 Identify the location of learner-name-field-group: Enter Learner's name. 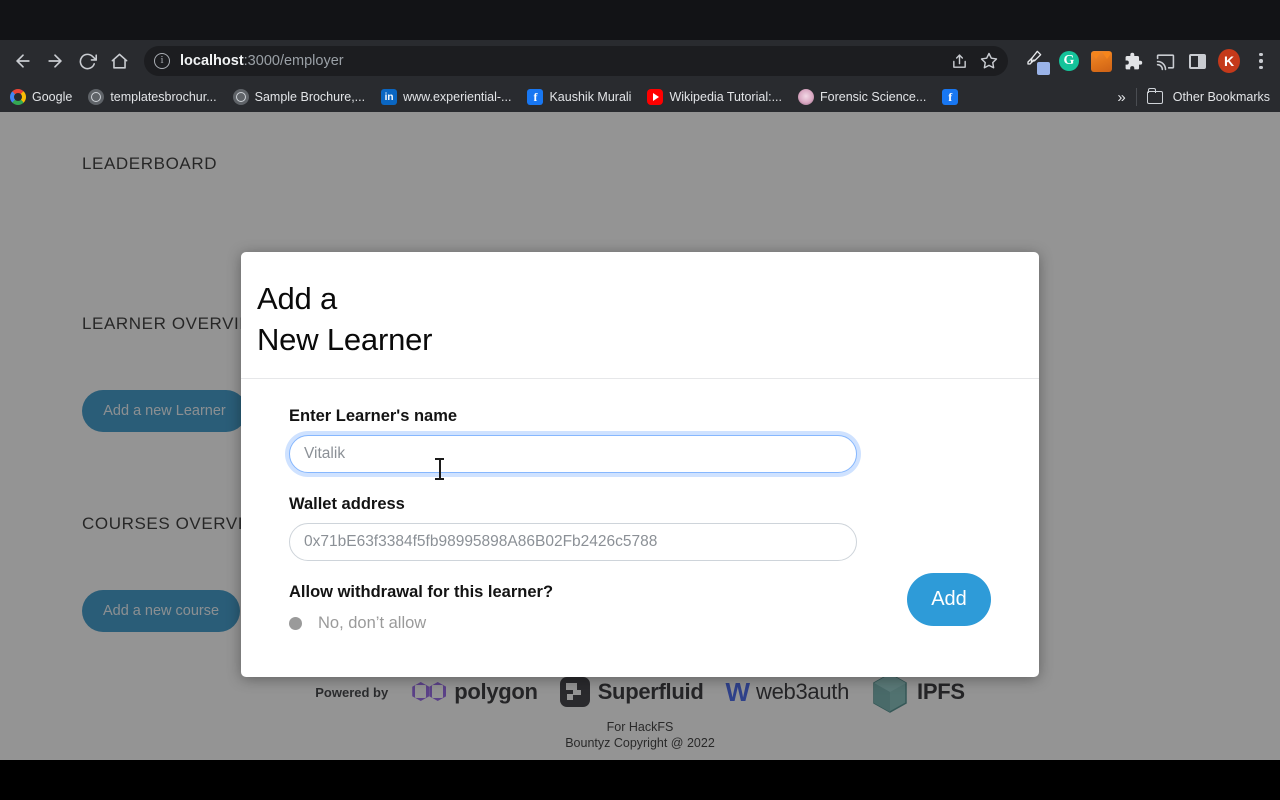
(664, 443).